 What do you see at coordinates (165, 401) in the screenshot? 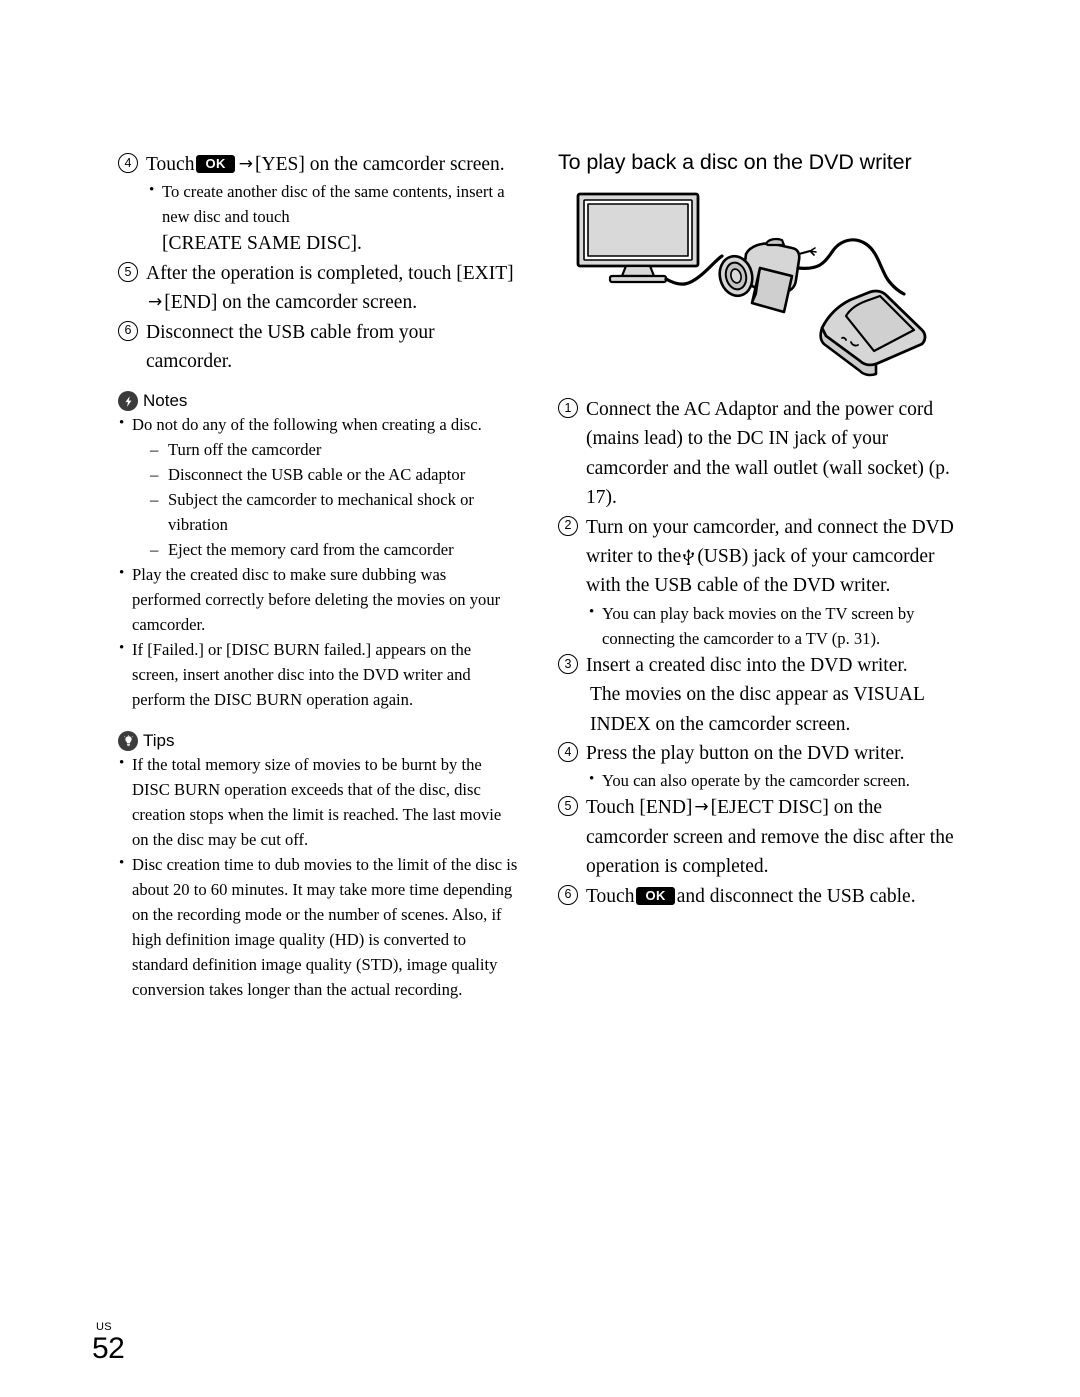
I see `notes-label: Notes` at bounding box center [165, 401].